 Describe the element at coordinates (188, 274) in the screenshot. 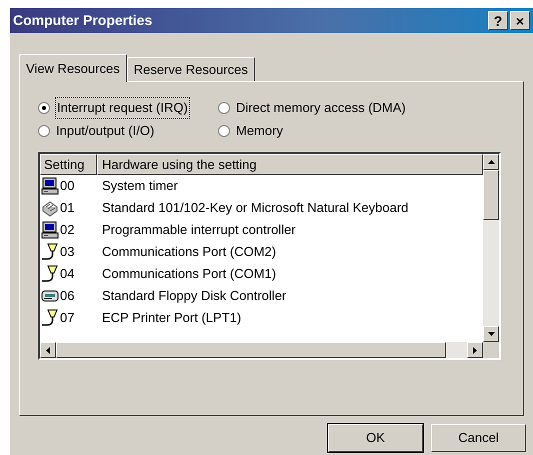

I see `table-cell-text: Communications Port (COM1)` at that location.